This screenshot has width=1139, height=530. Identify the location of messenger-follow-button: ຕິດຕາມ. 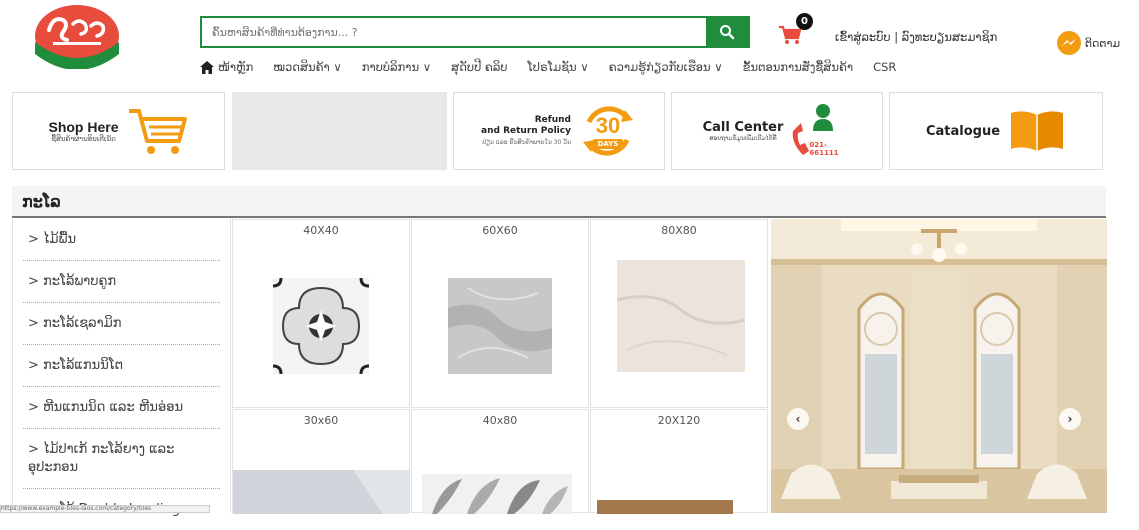
(1088, 43).